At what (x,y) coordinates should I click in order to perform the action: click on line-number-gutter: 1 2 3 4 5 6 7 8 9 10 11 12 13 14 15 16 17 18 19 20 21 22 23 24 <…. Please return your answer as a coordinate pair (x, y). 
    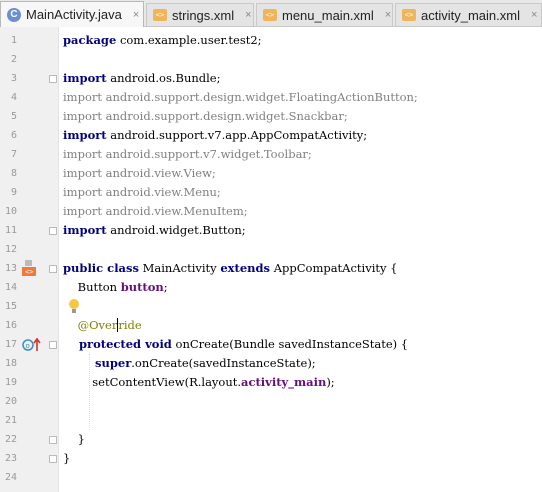
    Looking at the image, I should click on (29, 259).